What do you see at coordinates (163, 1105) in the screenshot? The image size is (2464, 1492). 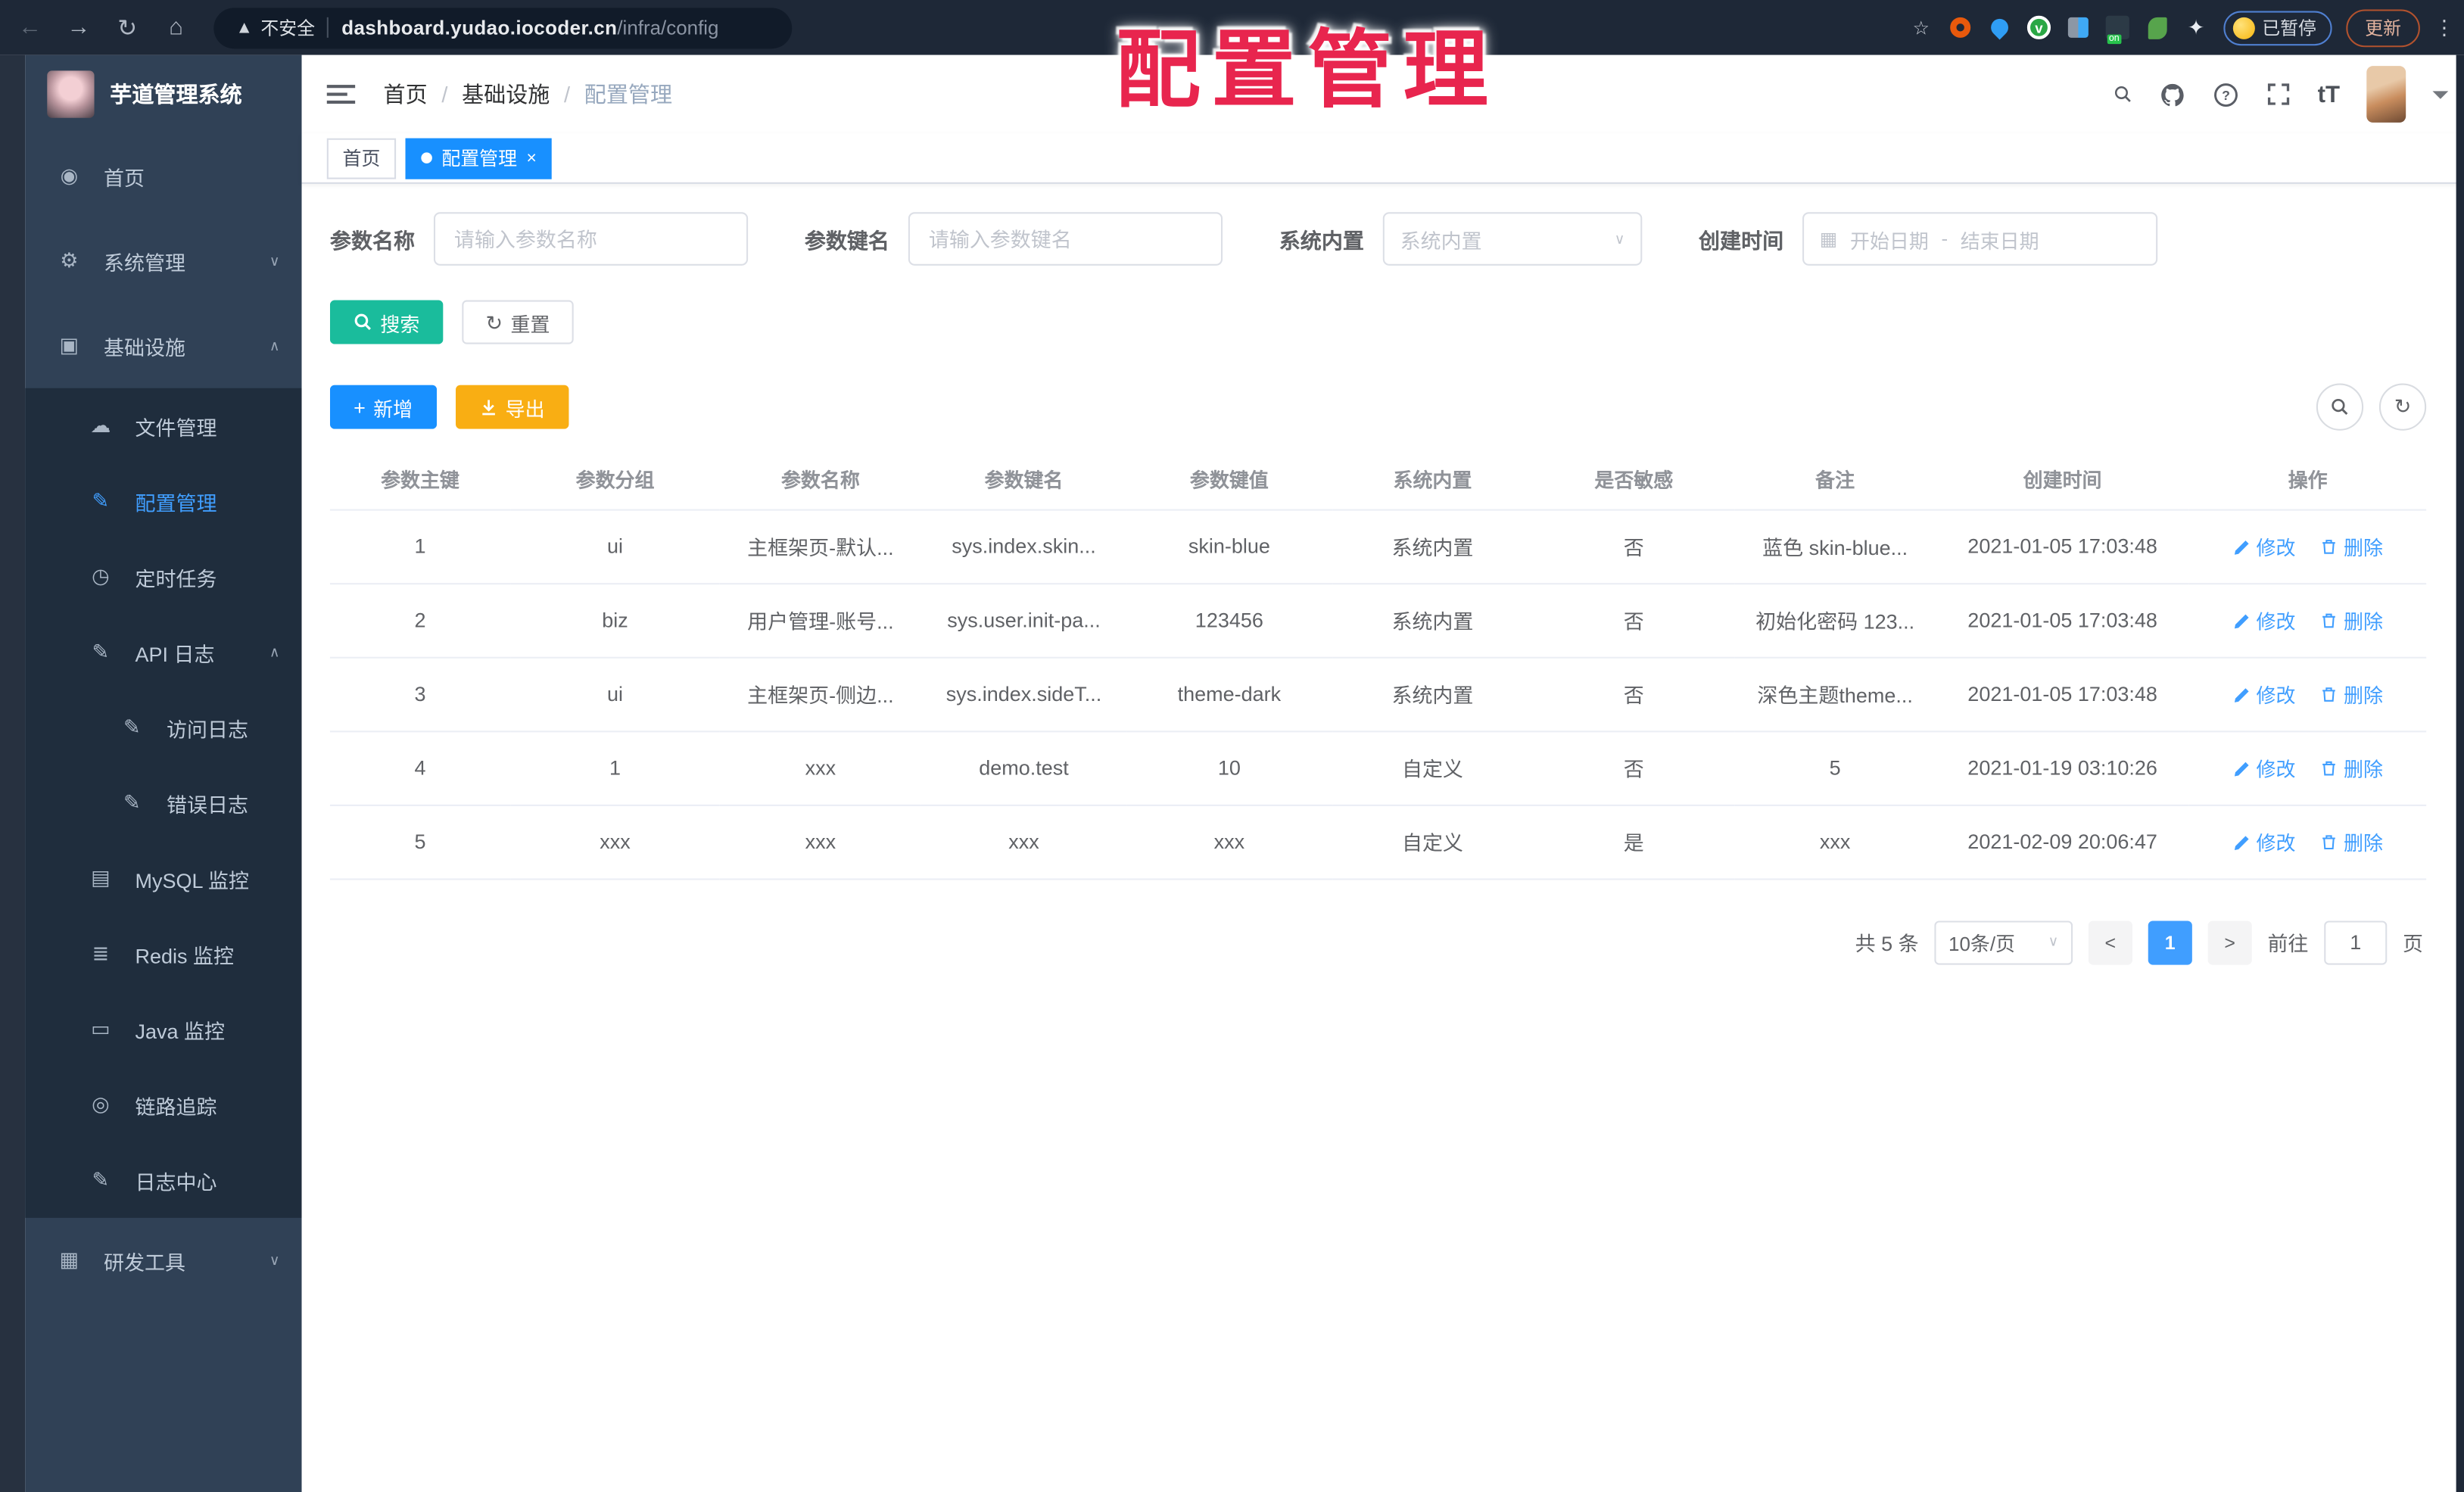 I see `sidebar-item-trace: ◎ 链路追踪` at bounding box center [163, 1105].